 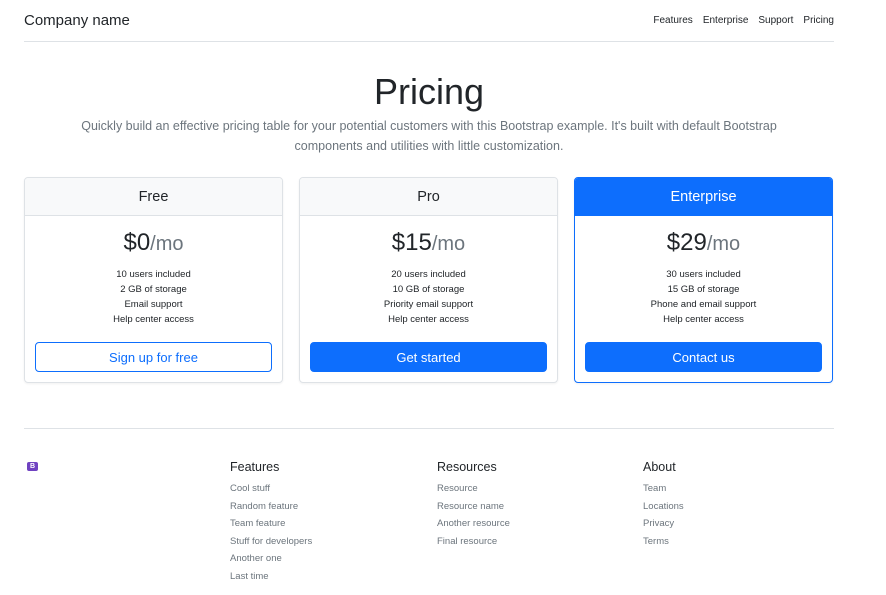 I want to click on footer-link: Last time, so click(x=249, y=576).